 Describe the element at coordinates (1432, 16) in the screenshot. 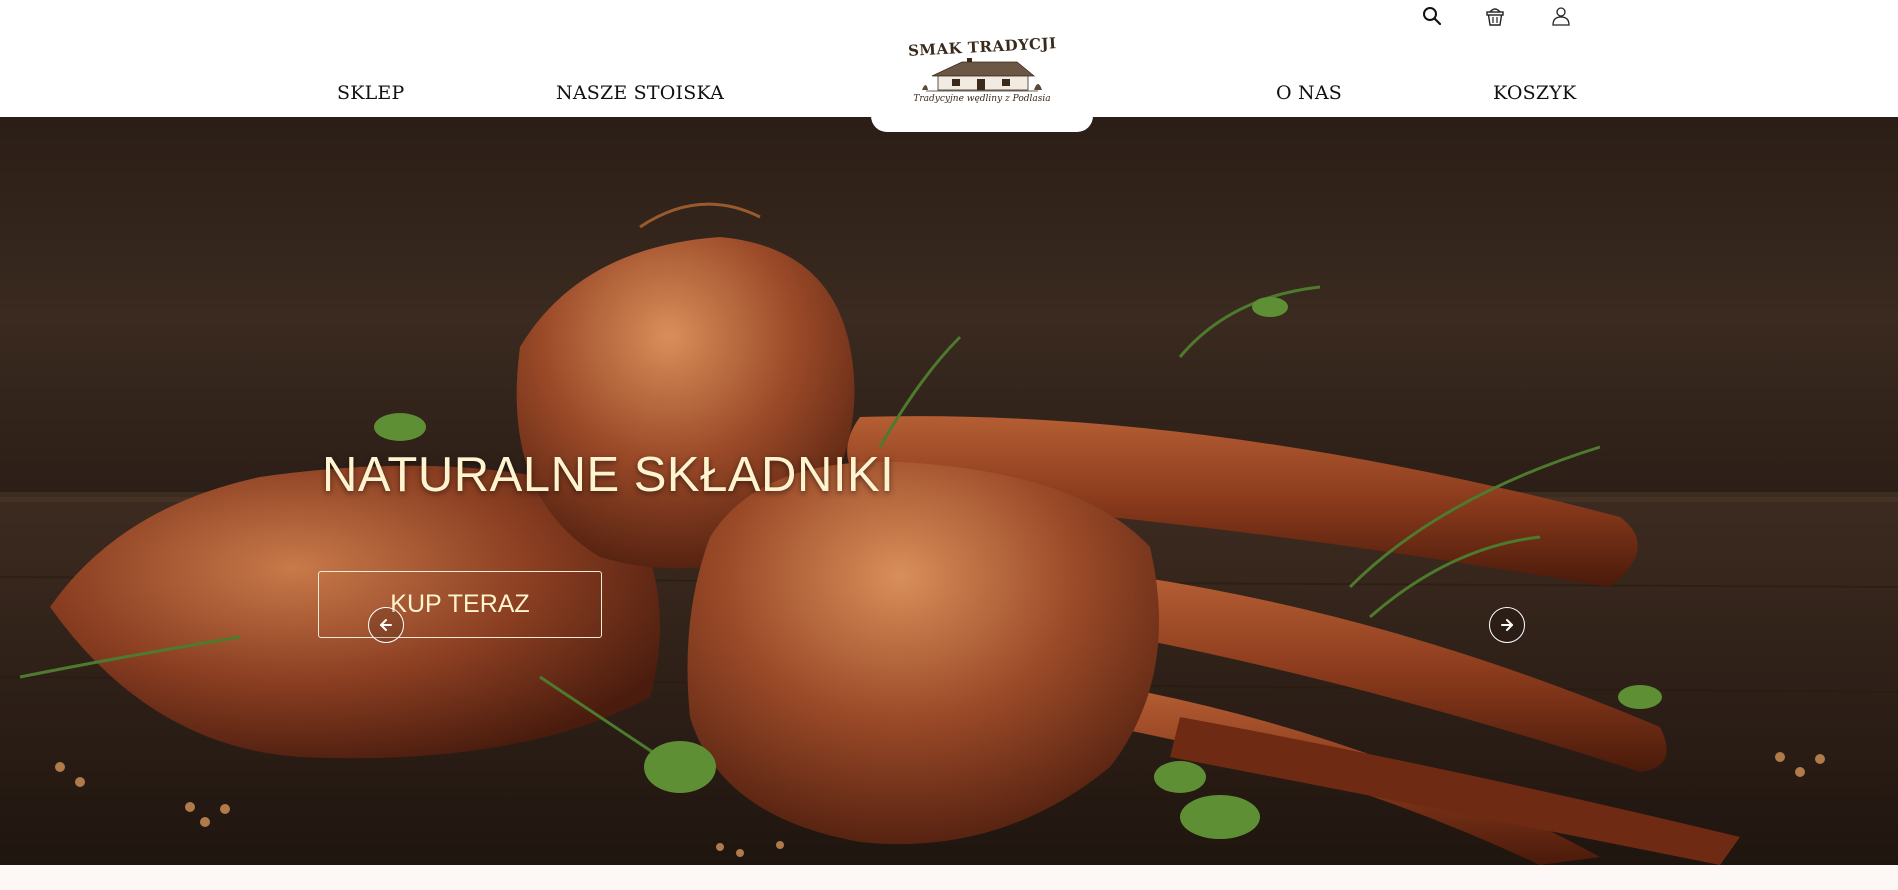

I see `search-icon` at that location.